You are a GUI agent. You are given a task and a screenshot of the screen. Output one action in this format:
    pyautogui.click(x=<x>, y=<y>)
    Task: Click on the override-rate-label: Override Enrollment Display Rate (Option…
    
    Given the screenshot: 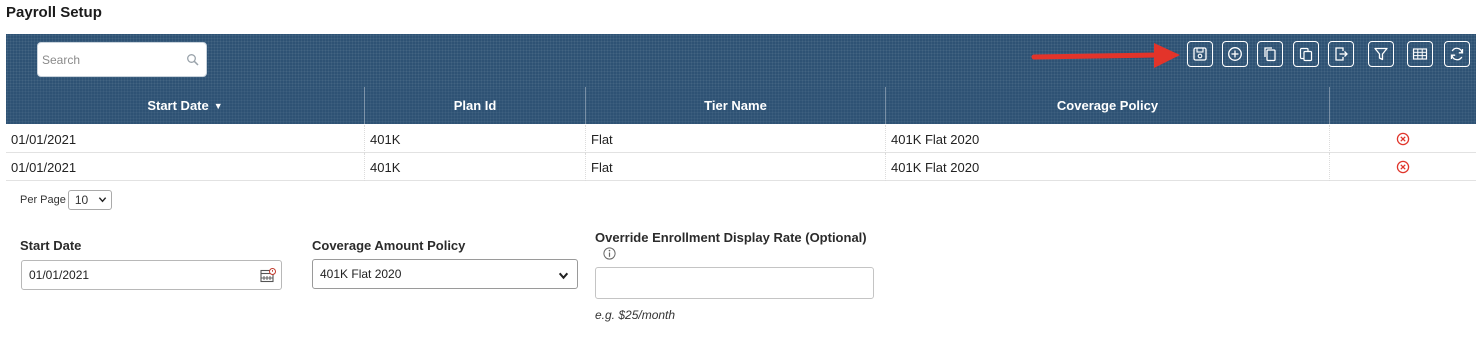 What is the action you would take?
    pyautogui.click(x=731, y=237)
    